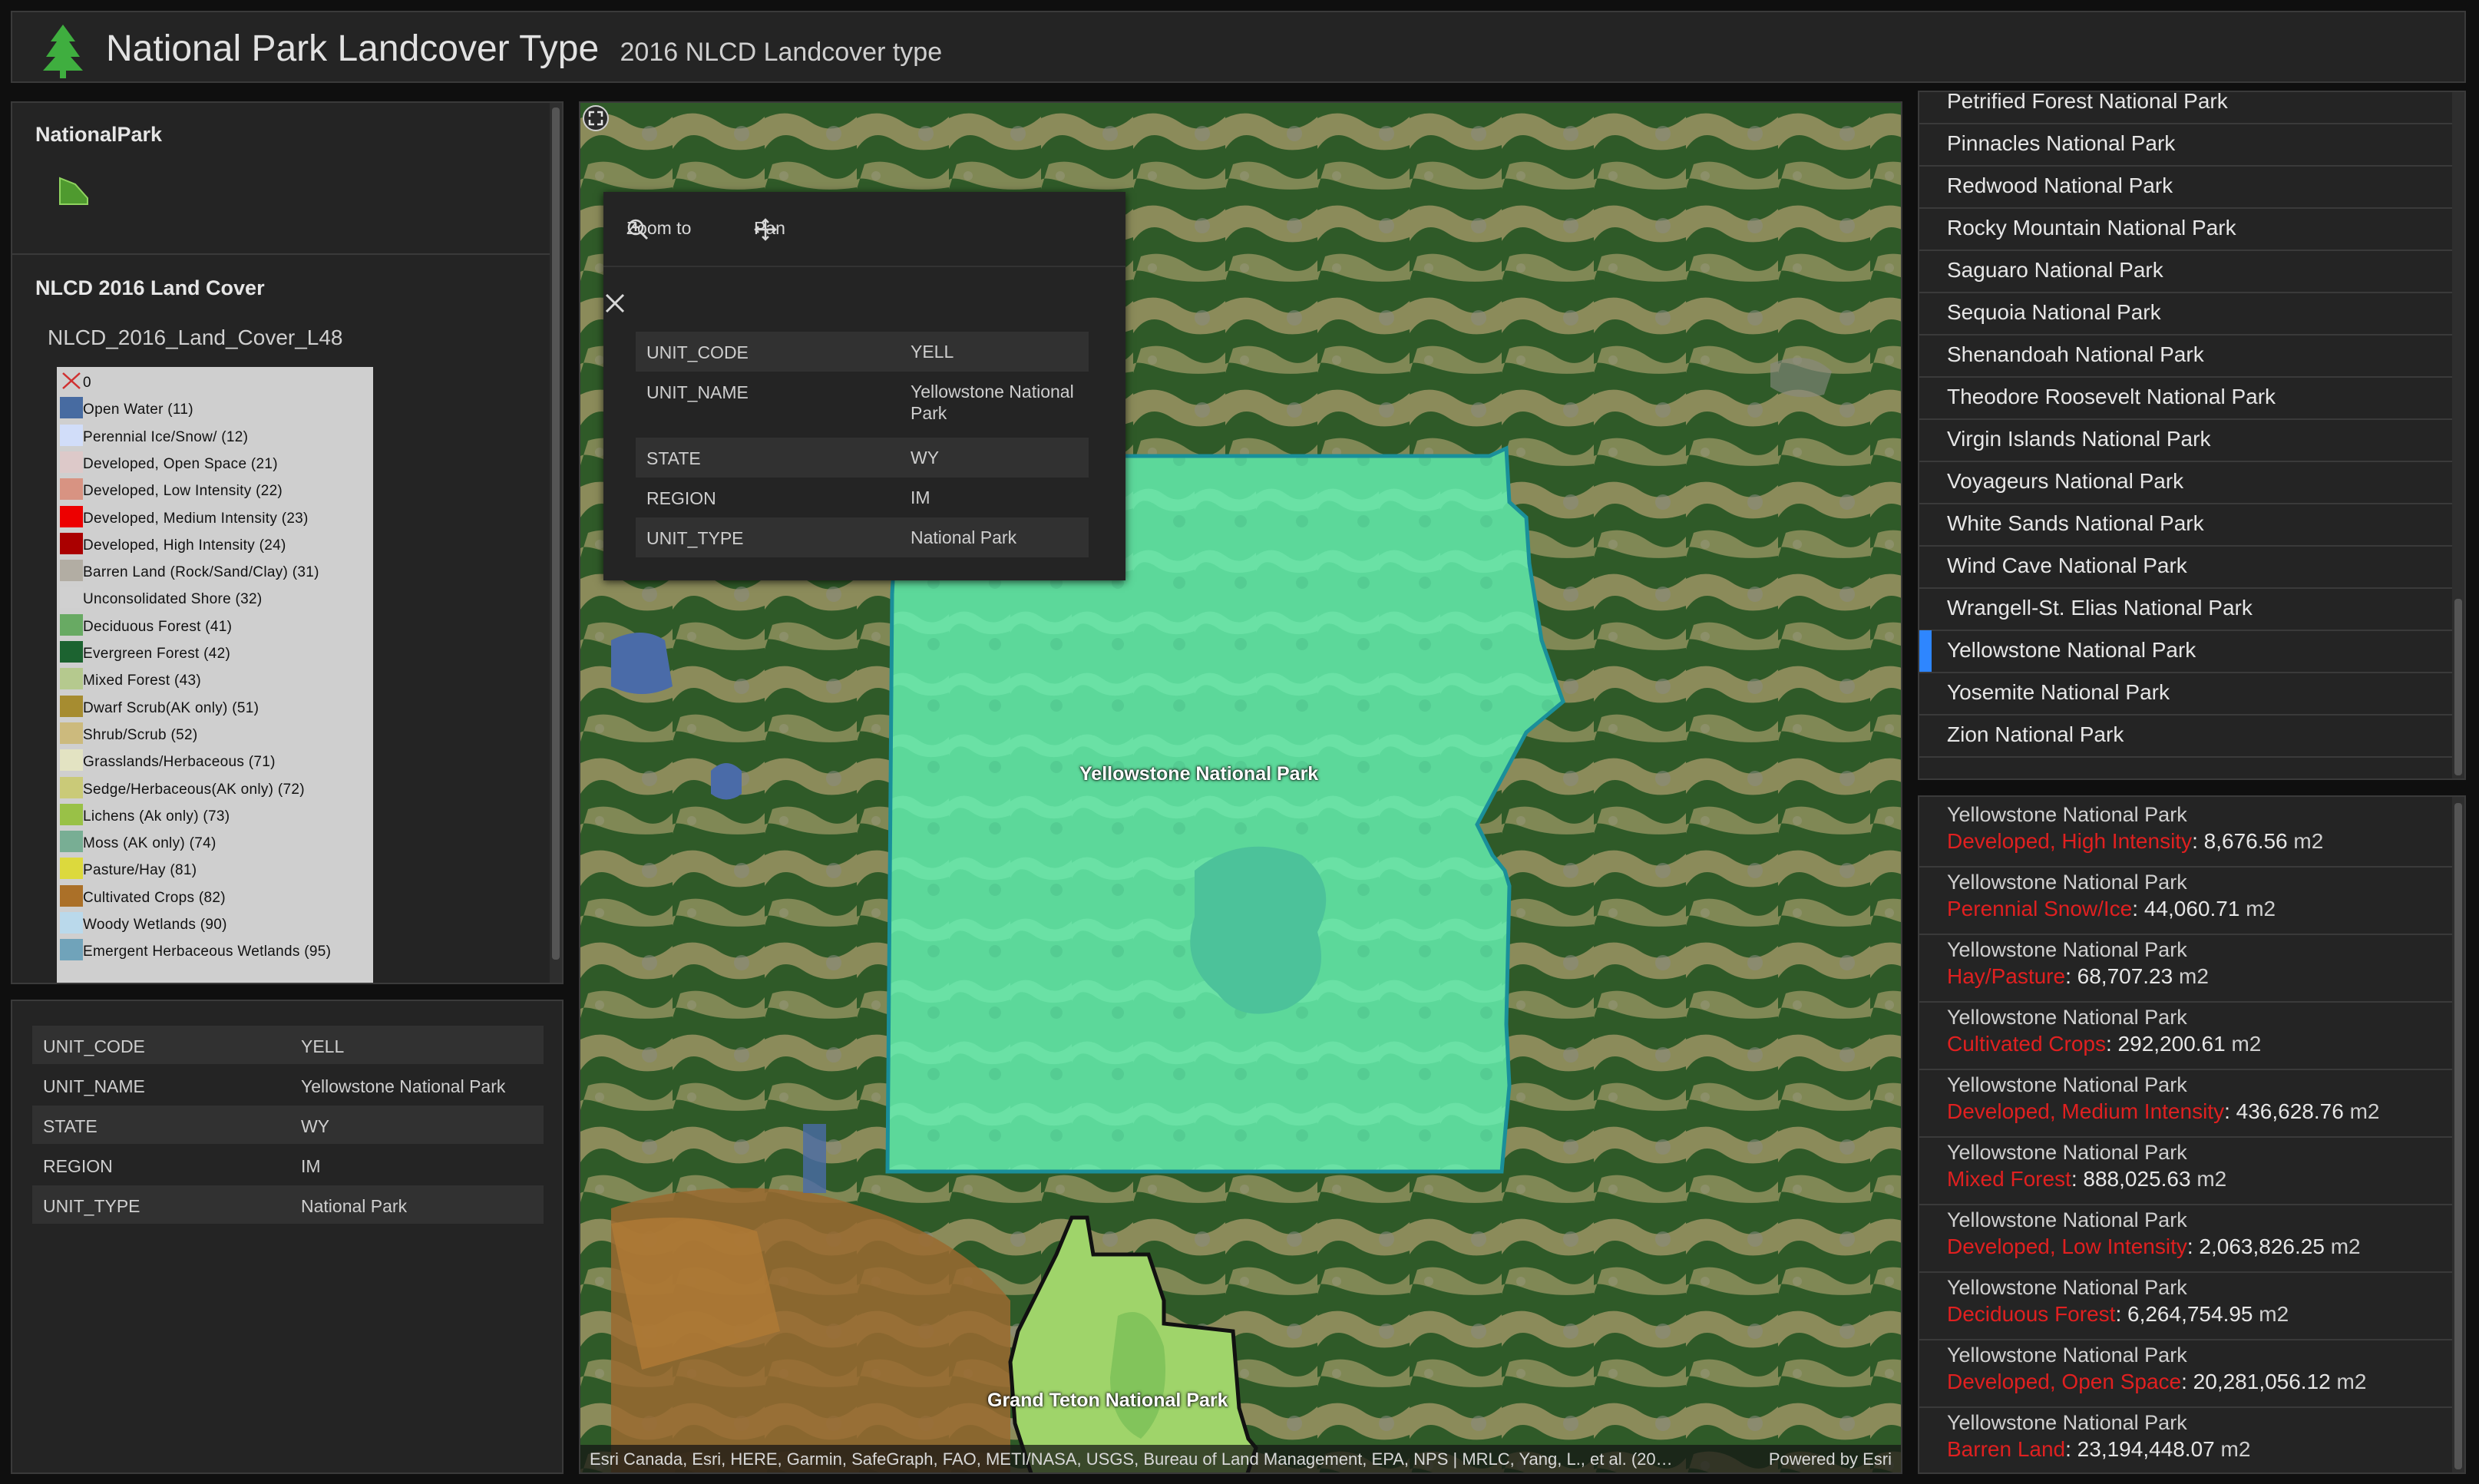 The width and height of the screenshot is (2479, 1484). I want to click on attribute-value: WY, so click(315, 1126).